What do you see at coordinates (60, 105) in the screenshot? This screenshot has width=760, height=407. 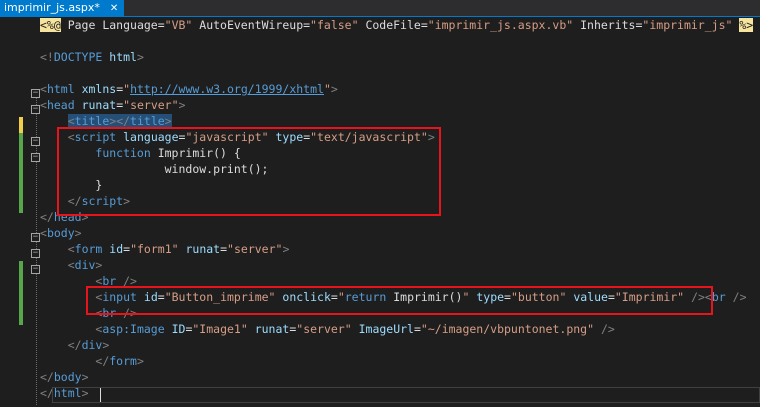 I see `code-token: head` at bounding box center [60, 105].